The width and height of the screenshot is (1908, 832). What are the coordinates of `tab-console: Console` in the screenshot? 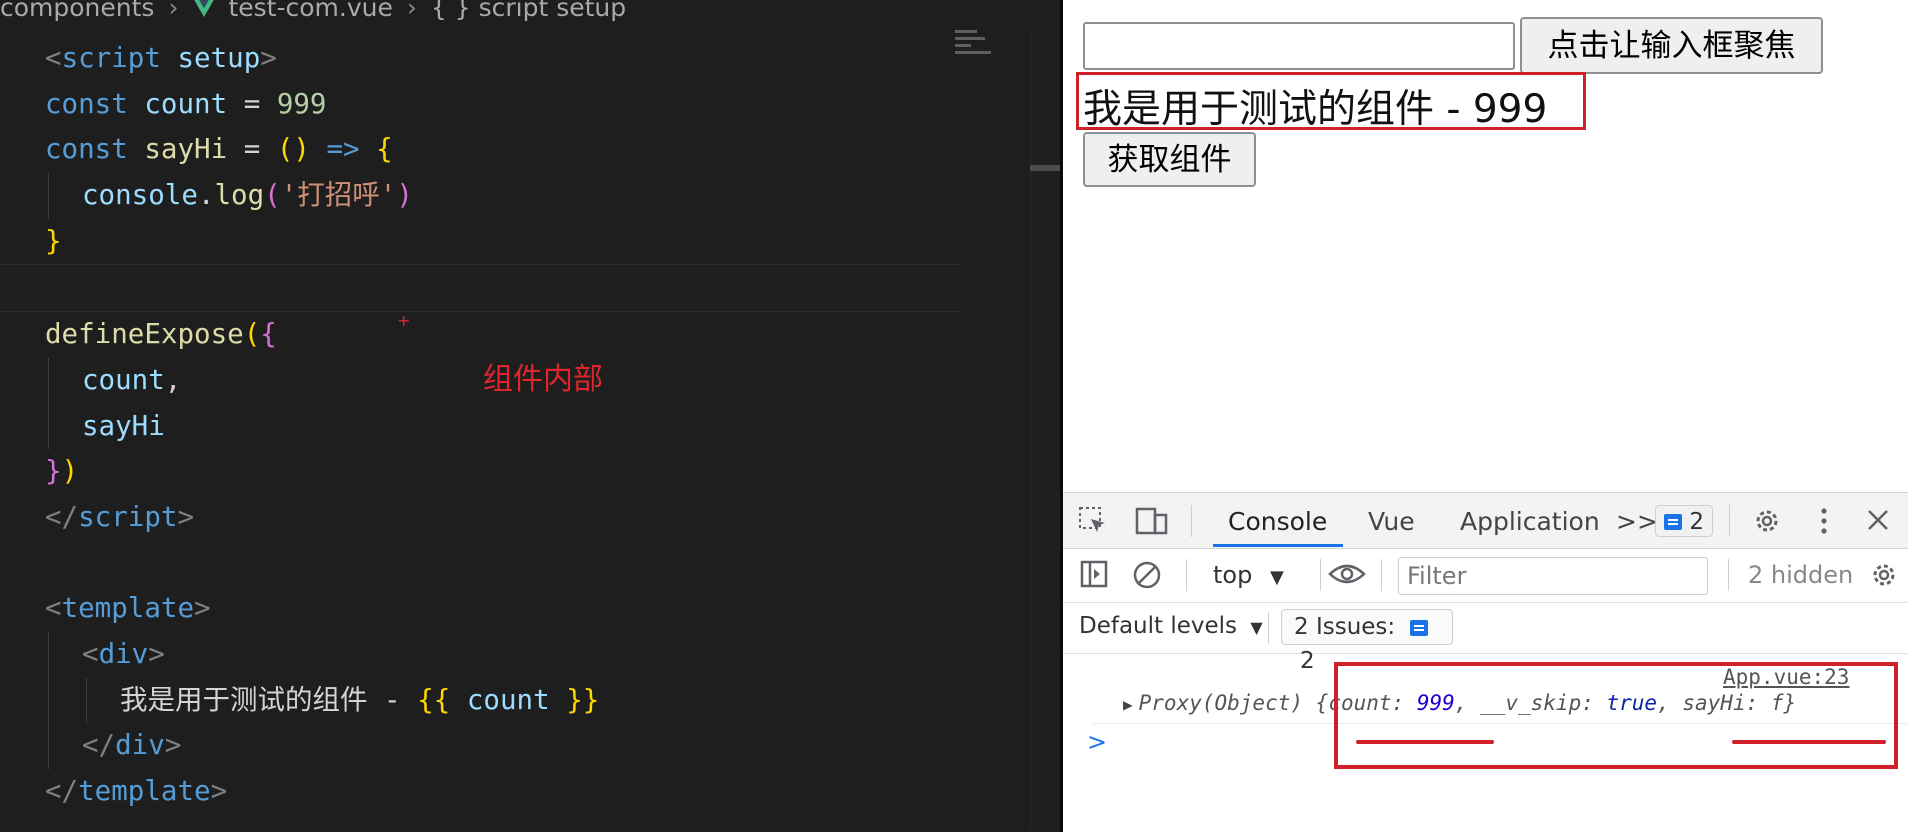 It's located at (1277, 521).